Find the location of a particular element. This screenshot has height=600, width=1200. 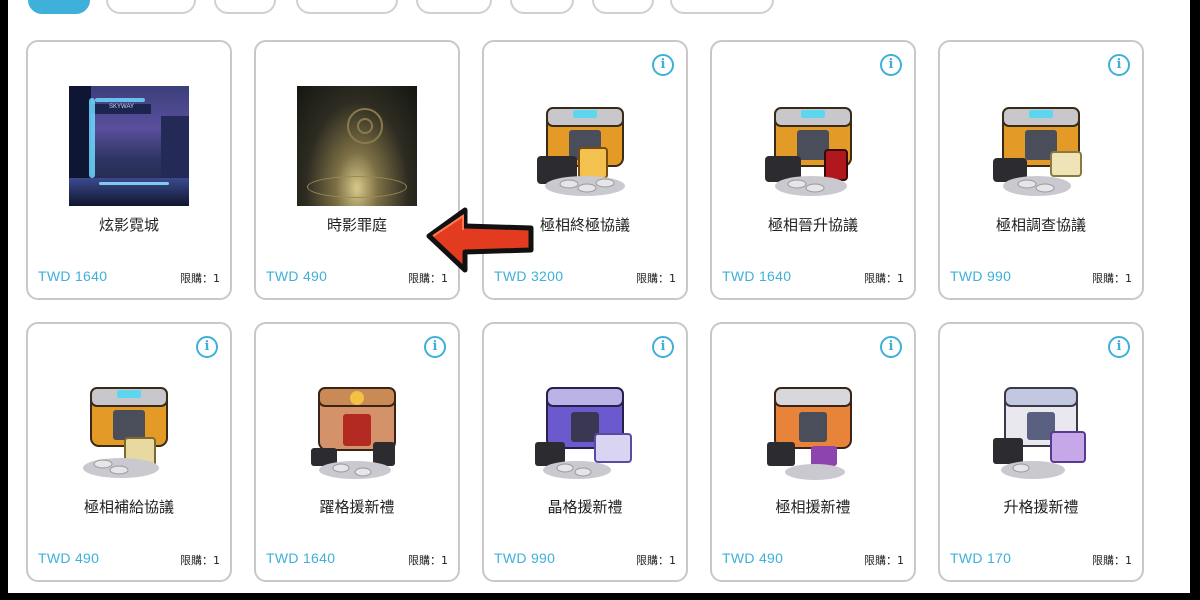

product-image-city-scene: SKYWAY is located at coordinates (129, 146).